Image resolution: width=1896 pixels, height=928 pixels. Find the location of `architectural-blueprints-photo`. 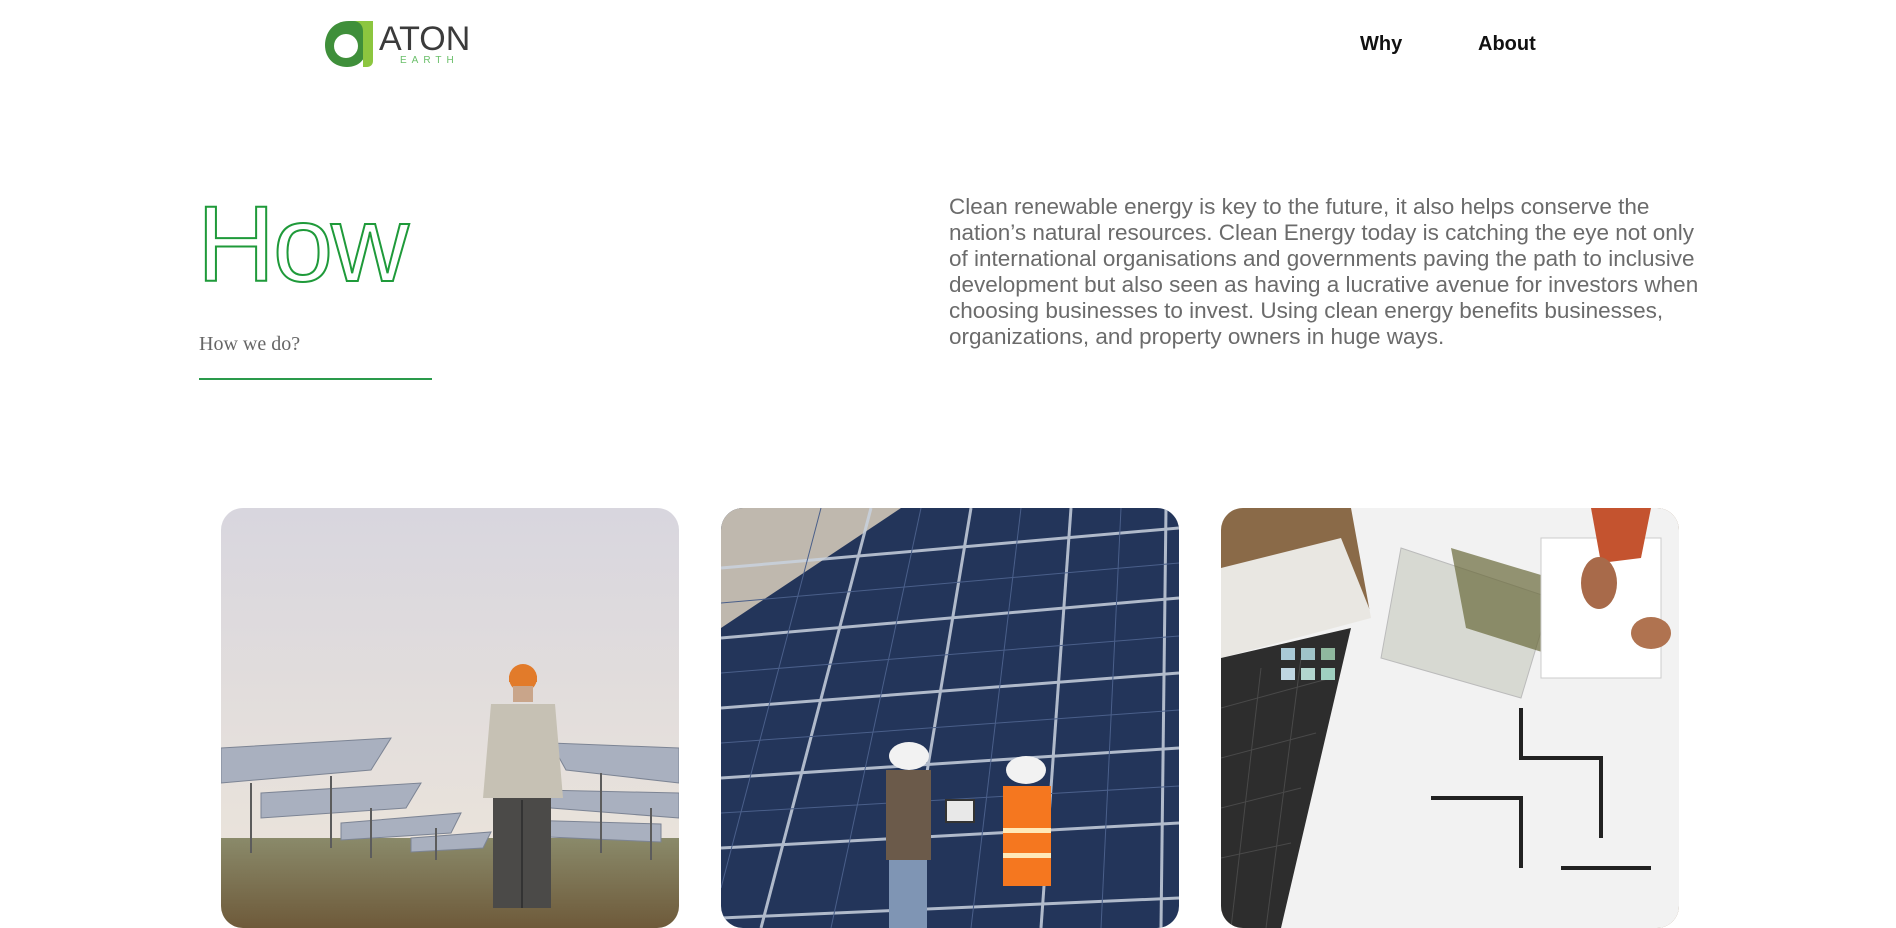

architectural-blueprints-photo is located at coordinates (1450, 718).